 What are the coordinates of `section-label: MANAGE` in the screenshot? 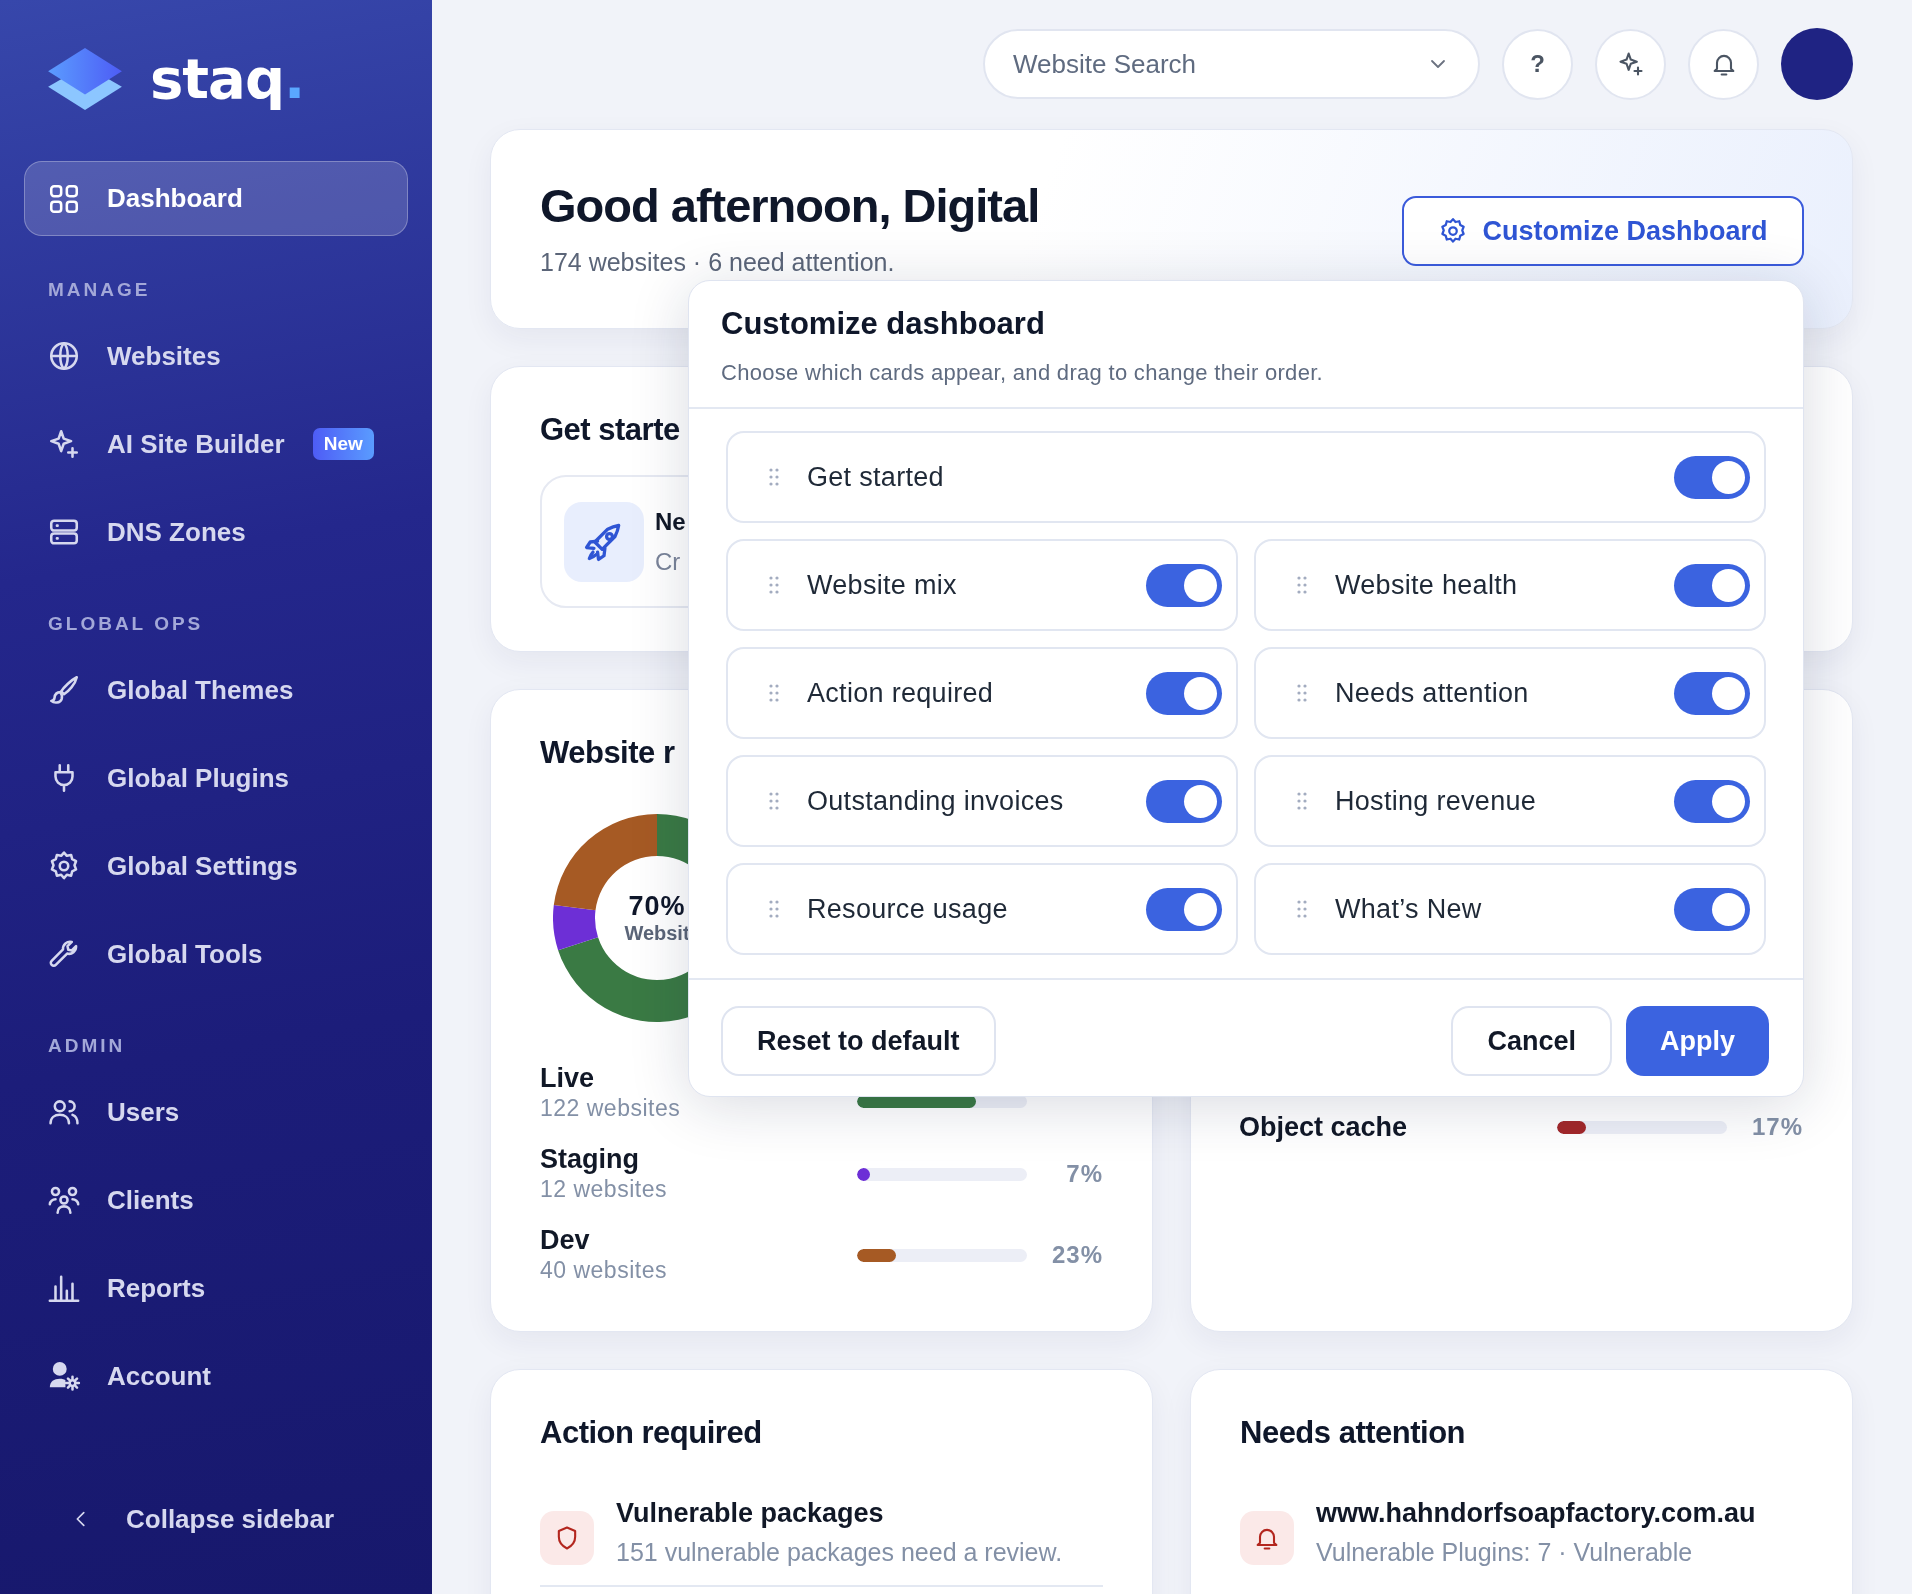 It's located at (100, 290).